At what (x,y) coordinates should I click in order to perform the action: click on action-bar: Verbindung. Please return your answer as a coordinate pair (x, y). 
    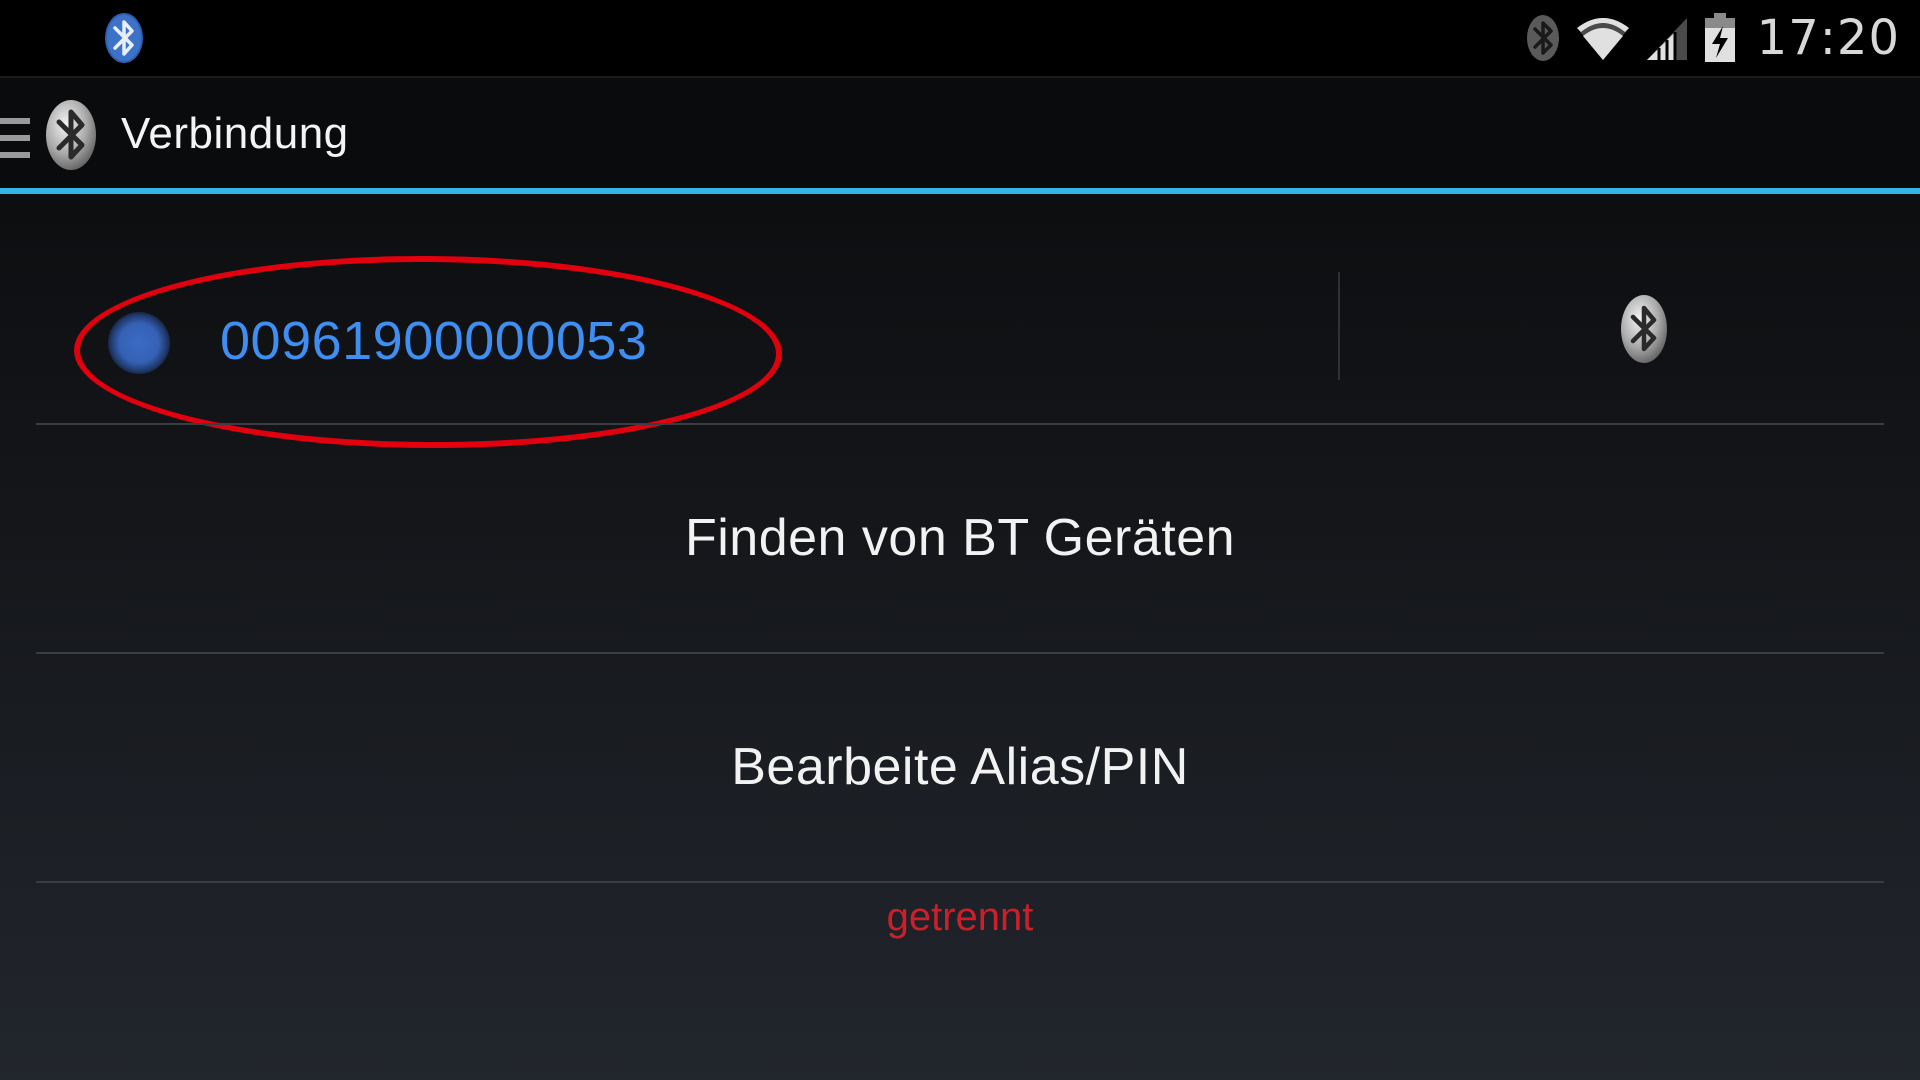
    Looking at the image, I should click on (960, 132).